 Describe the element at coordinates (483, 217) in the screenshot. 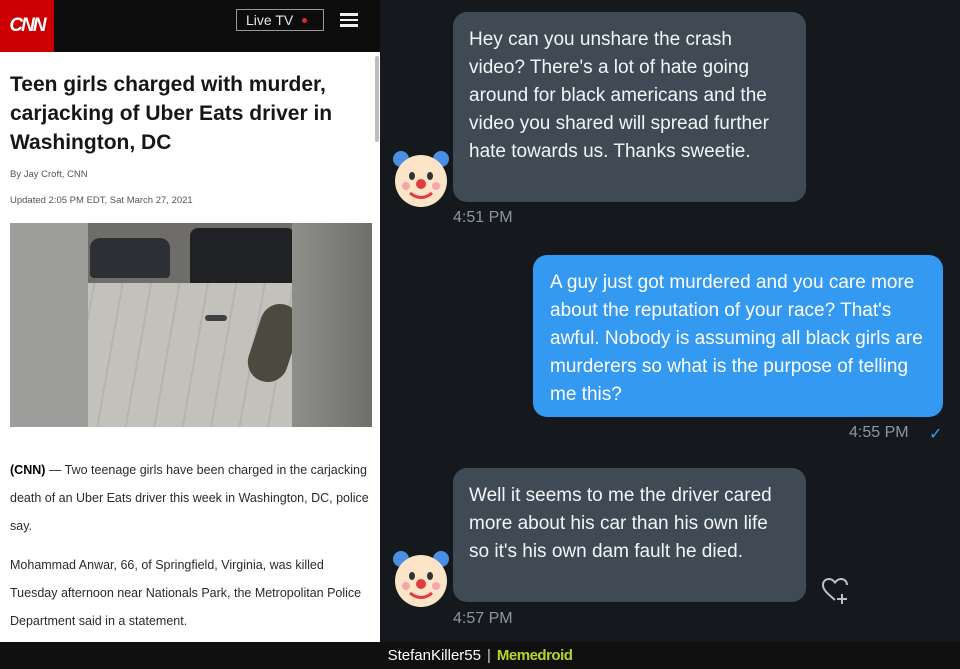

I see `message-timestamp: 4:51 PM` at that location.